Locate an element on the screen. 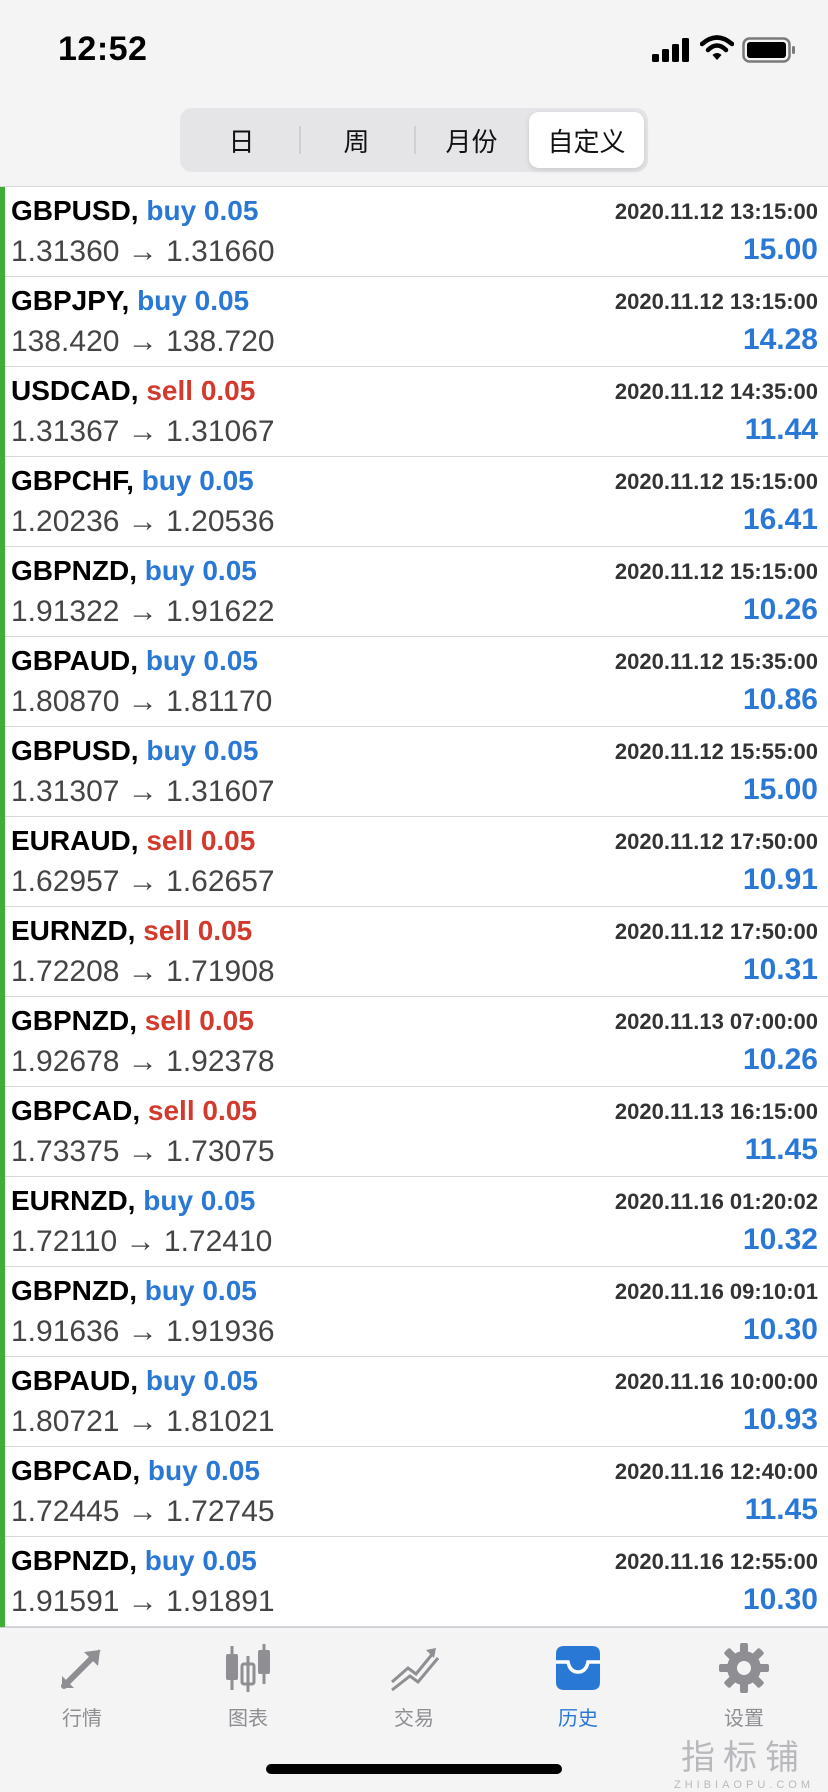  trade-open-price: 1.20236 is located at coordinates (65, 521).